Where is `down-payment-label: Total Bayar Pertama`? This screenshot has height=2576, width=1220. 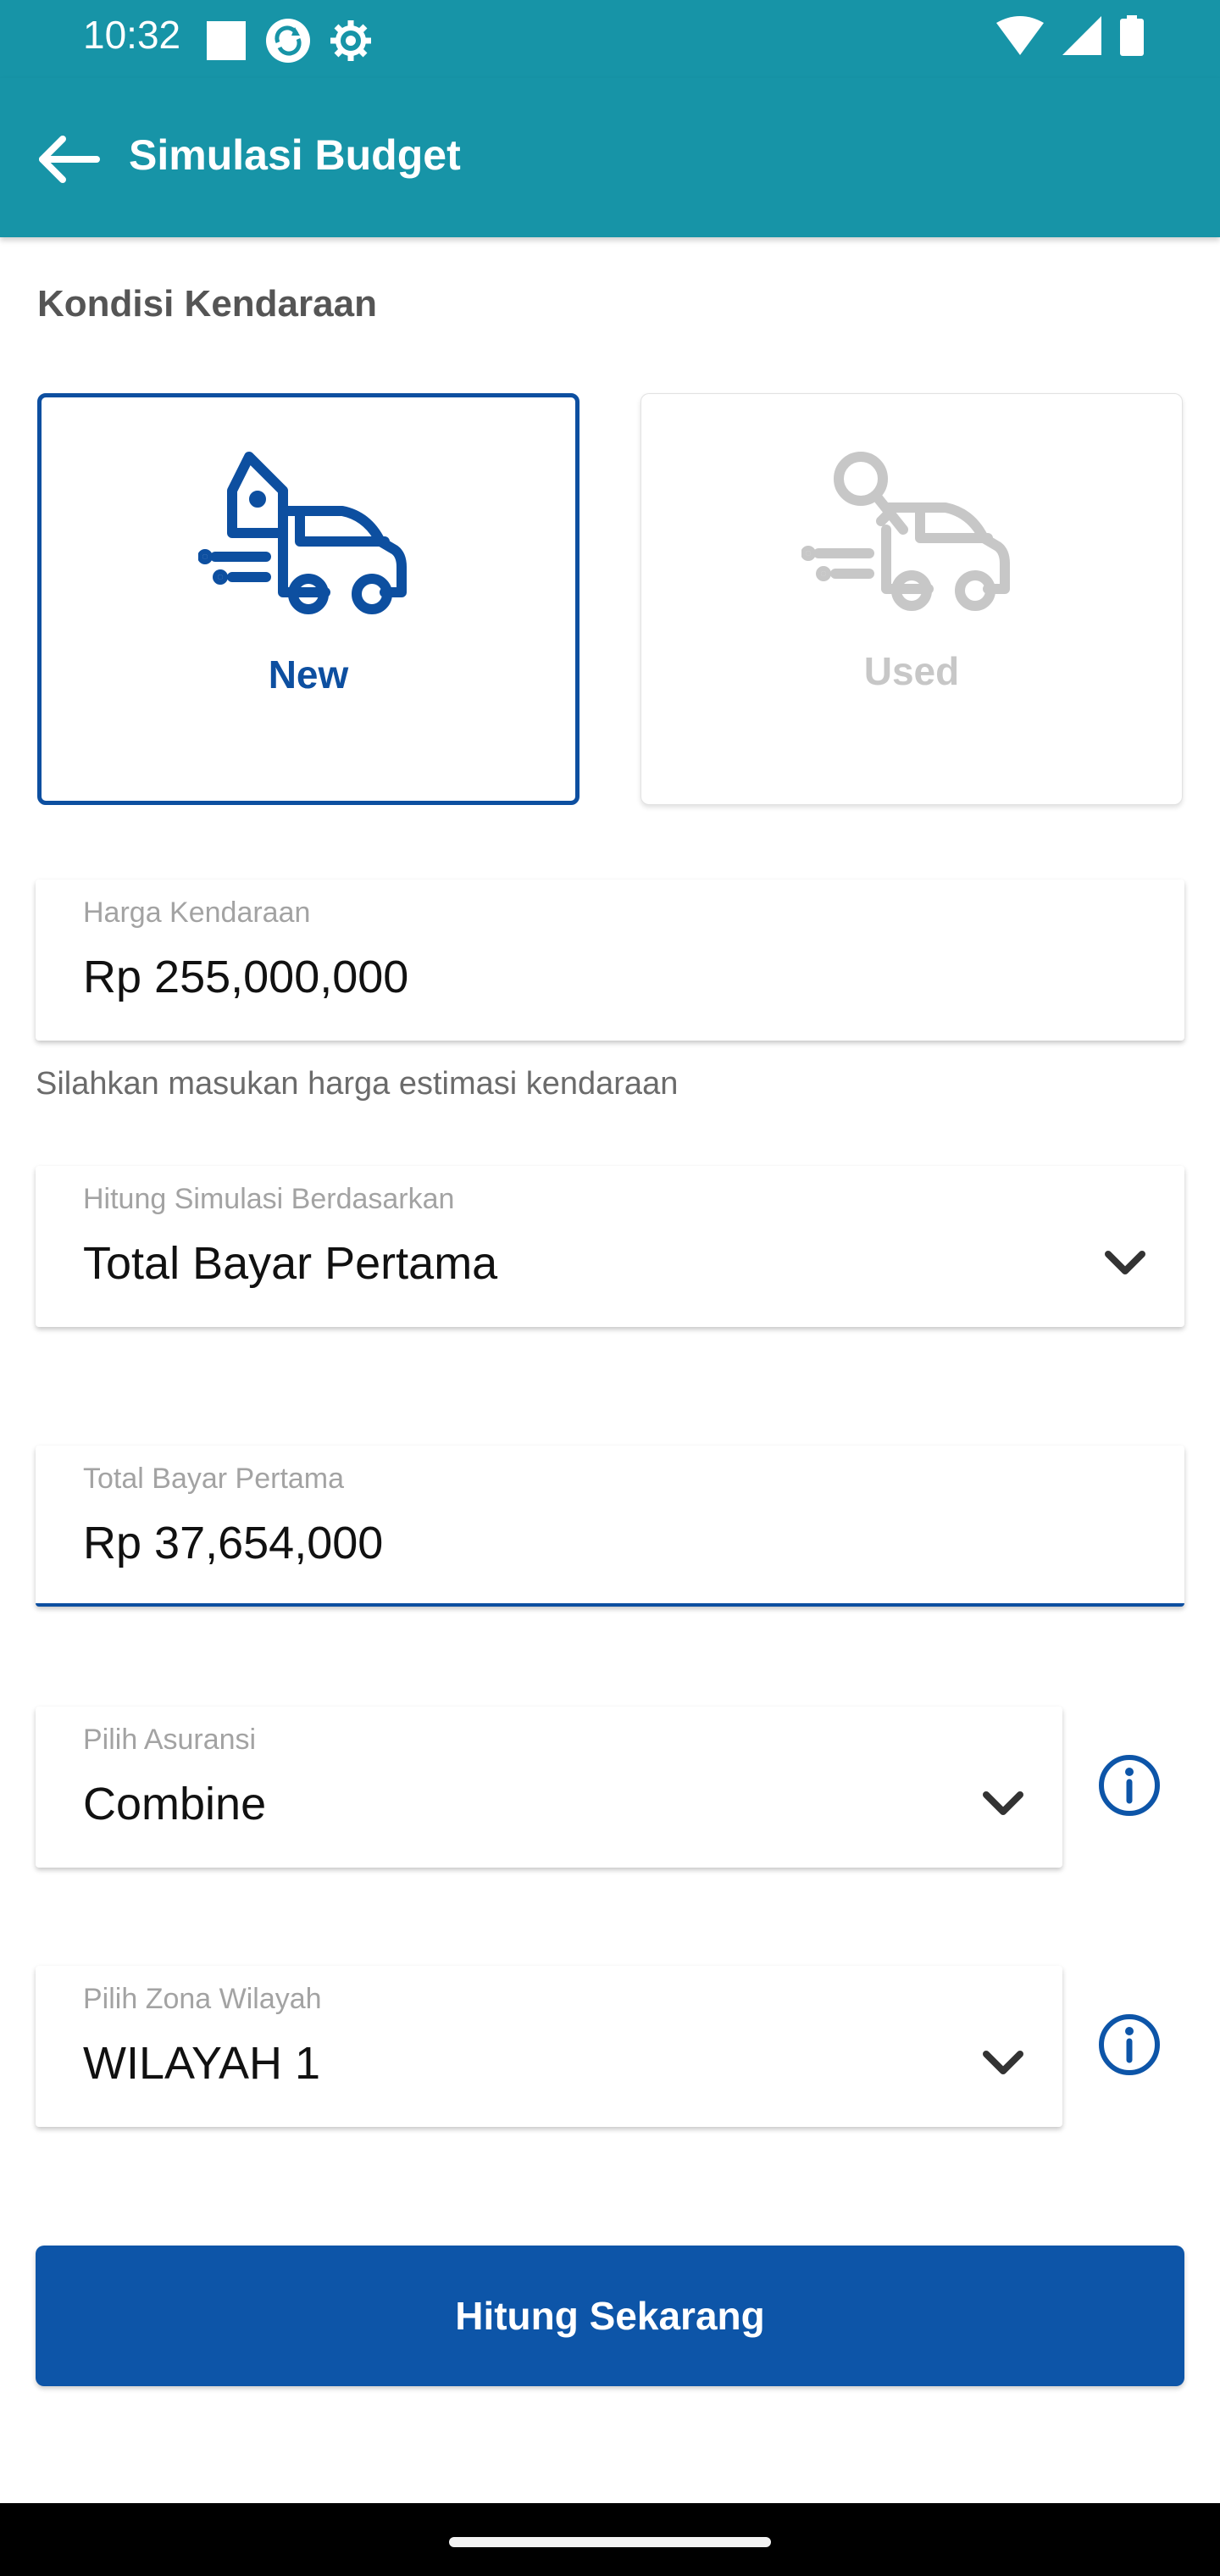 down-payment-label: Total Bayar Pertama is located at coordinates (214, 1479).